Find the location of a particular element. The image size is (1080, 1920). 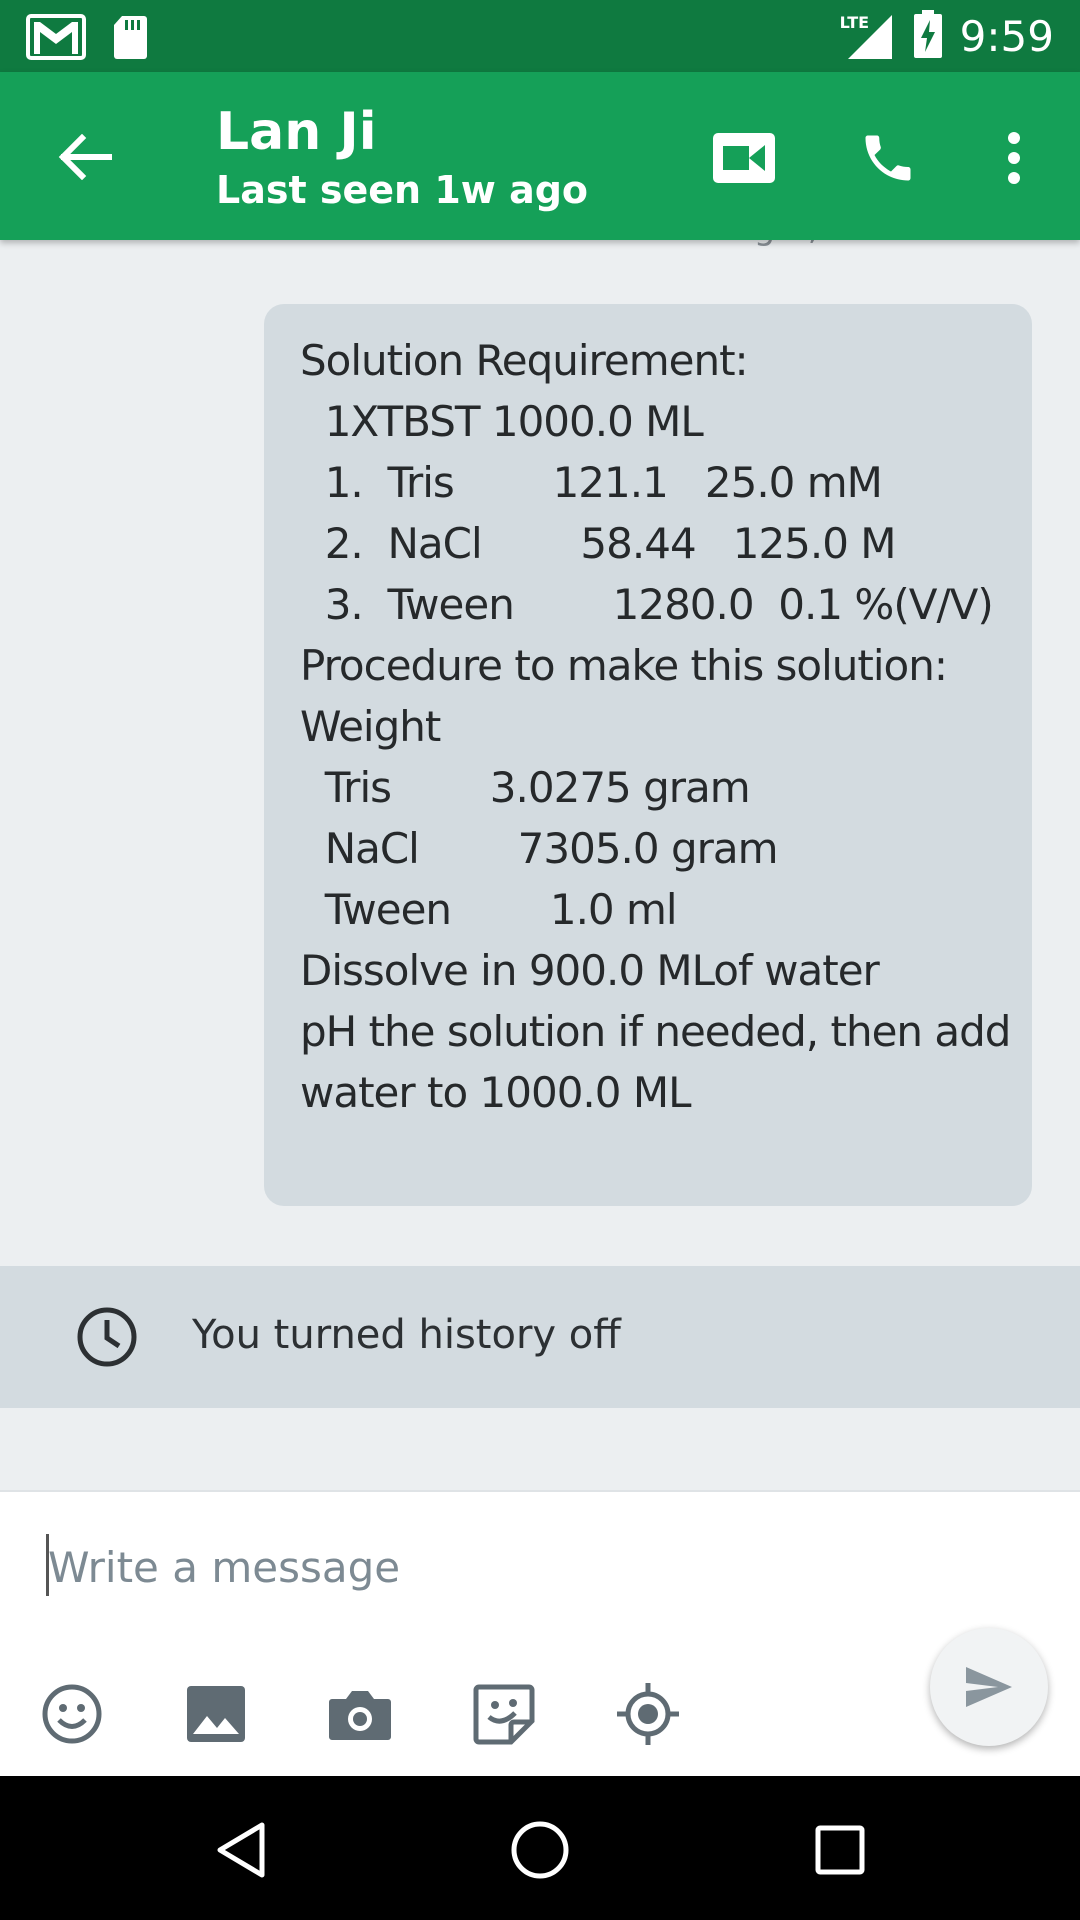

status-bar: LTE 9:59 is located at coordinates (540, 36).